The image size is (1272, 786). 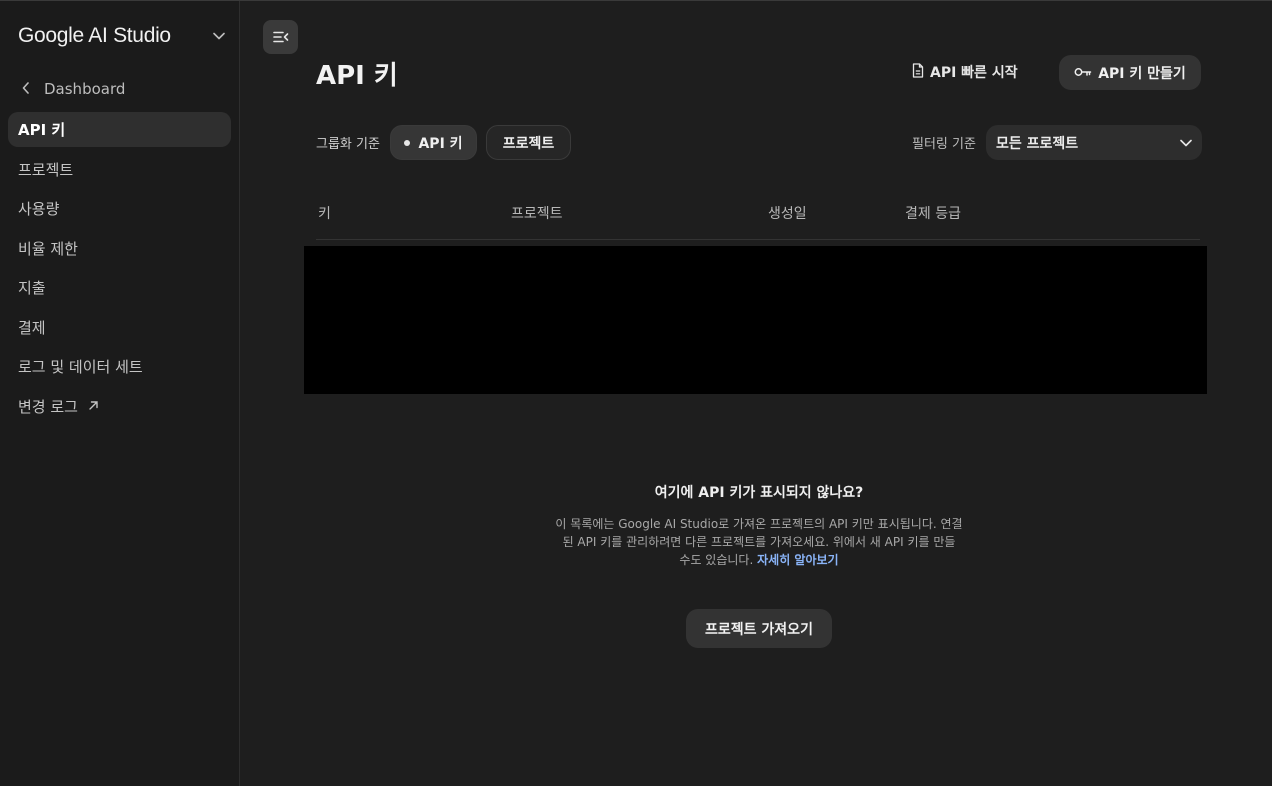 What do you see at coordinates (537, 214) in the screenshot?
I see `column-header-project: 프로젝트` at bounding box center [537, 214].